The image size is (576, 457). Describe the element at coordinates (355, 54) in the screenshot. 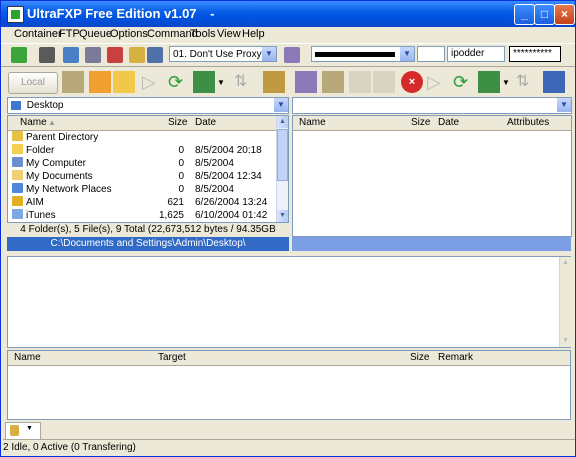

I see `host-redacted` at that location.